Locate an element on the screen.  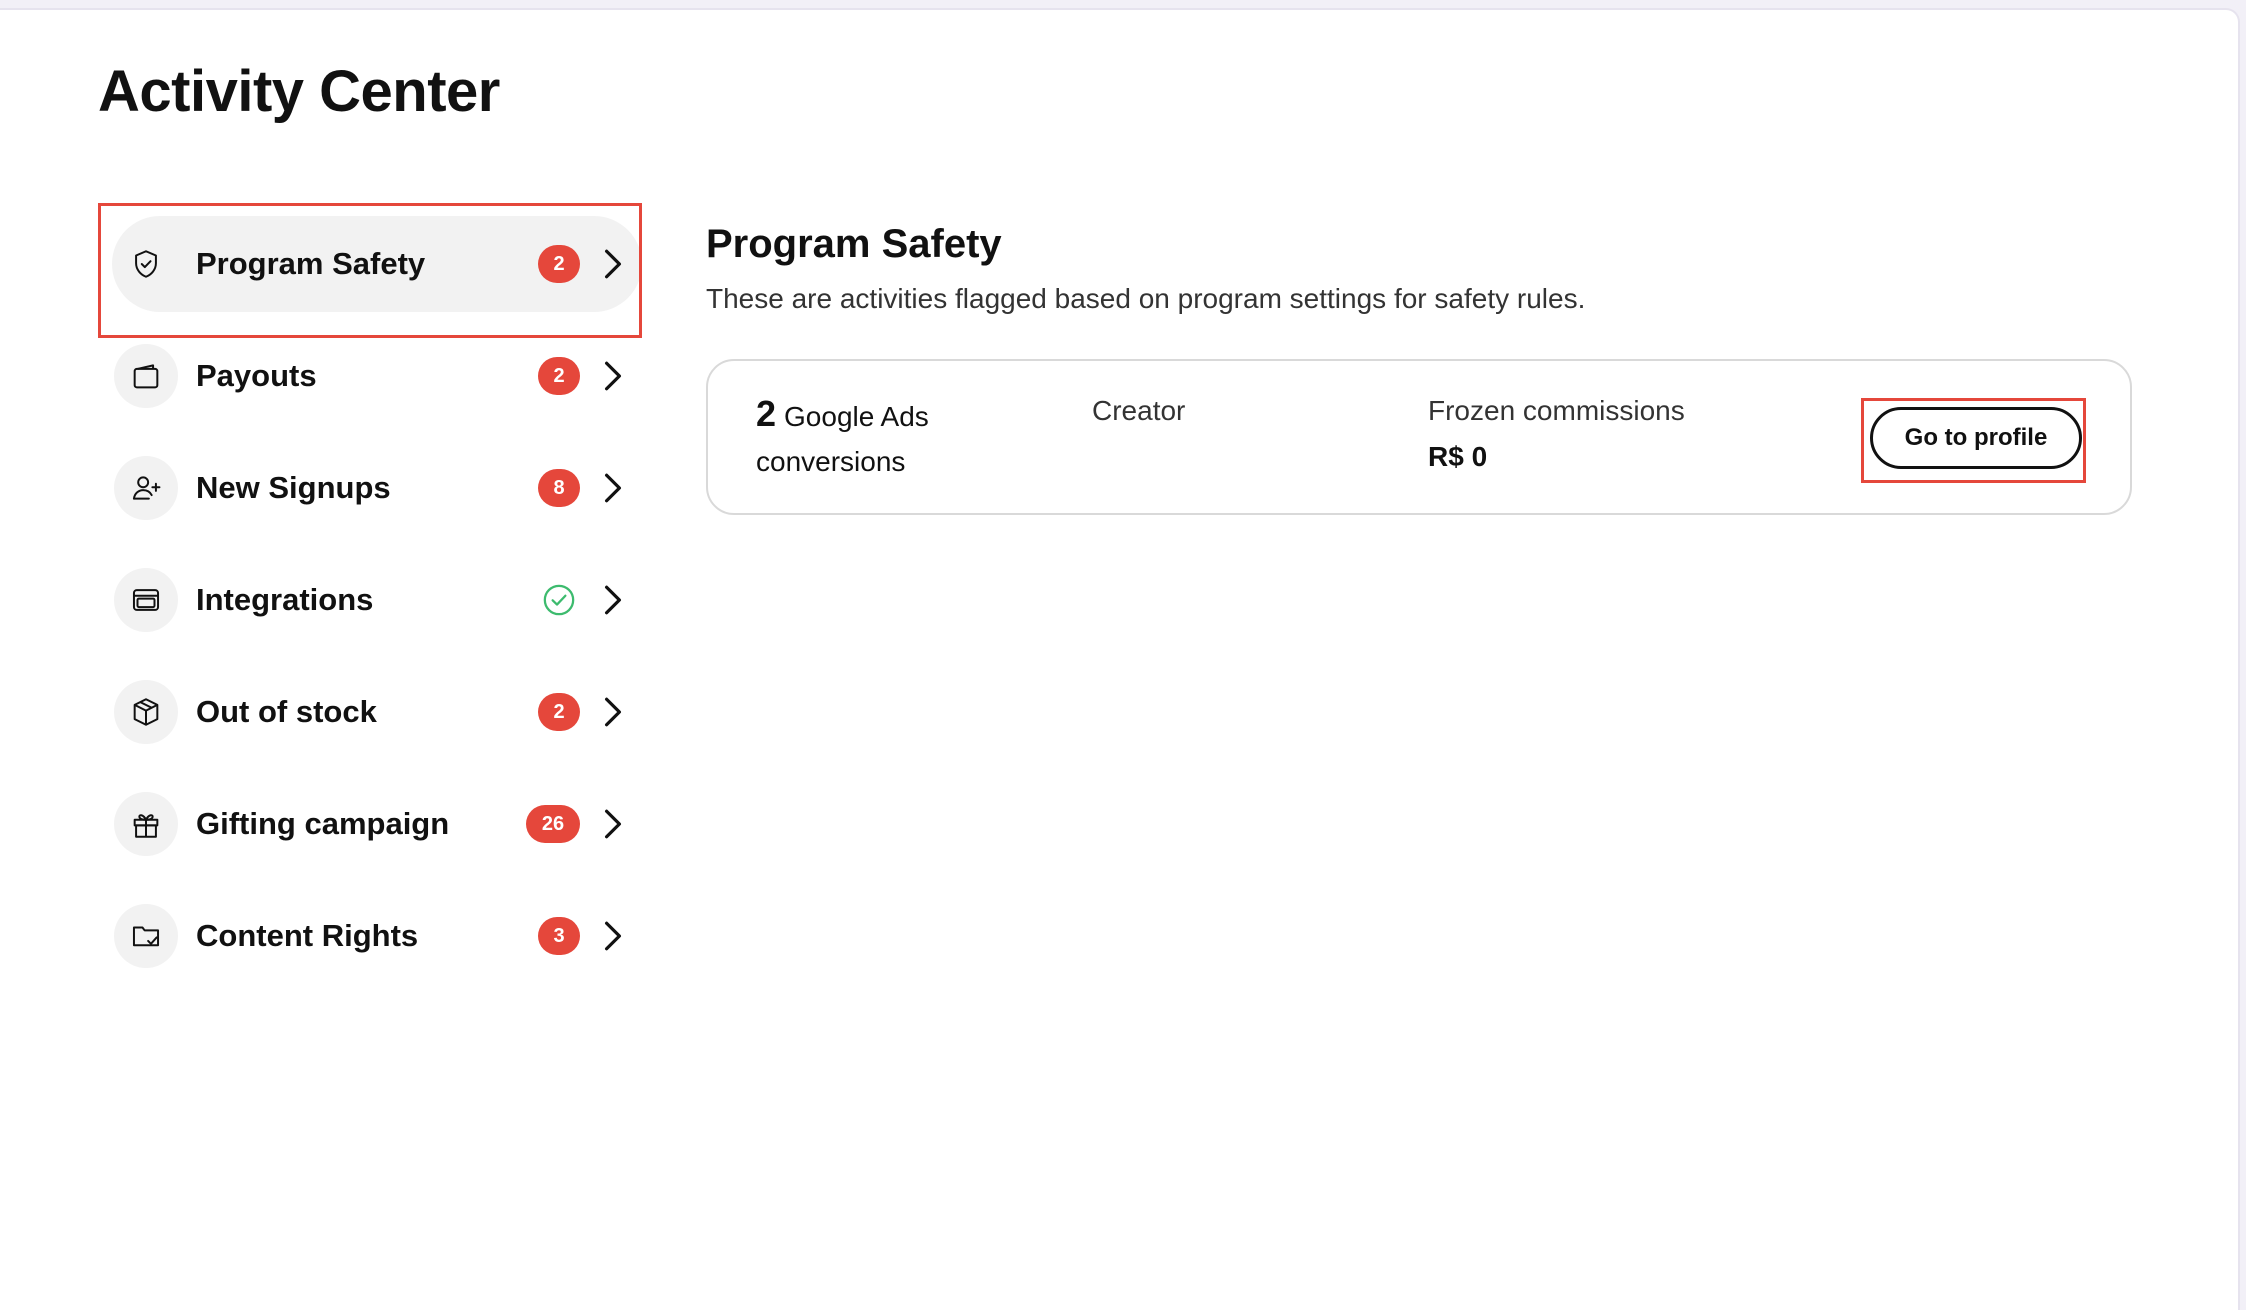
section-title: Program Safety is located at coordinates (854, 244).